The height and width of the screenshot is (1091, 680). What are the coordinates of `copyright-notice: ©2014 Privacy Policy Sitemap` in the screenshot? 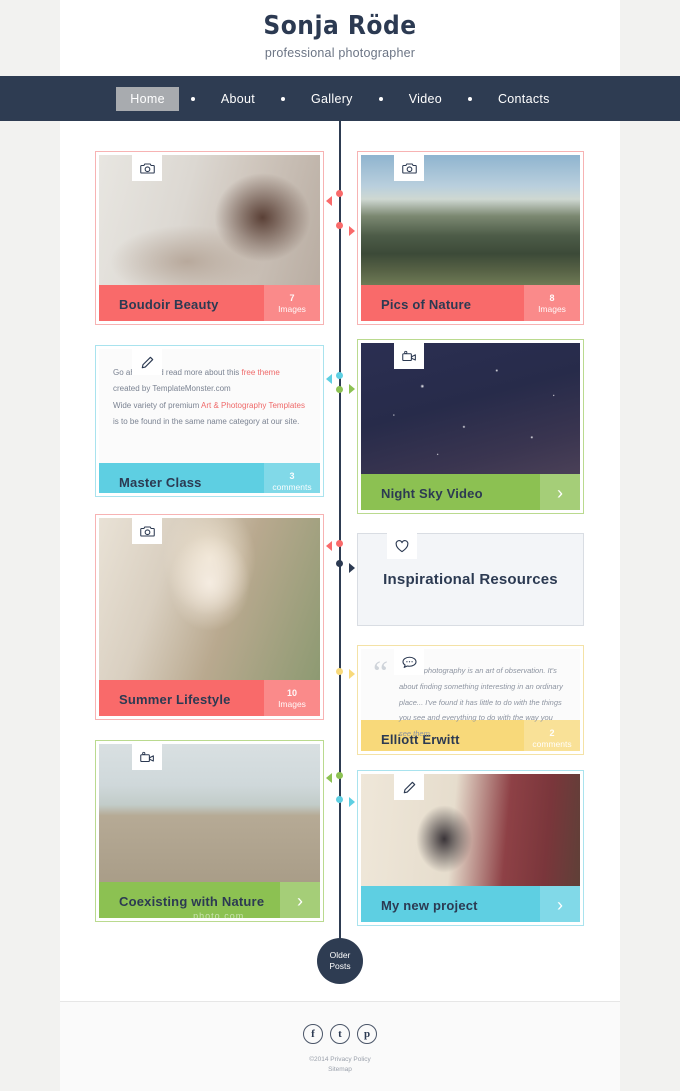 It's located at (340, 1065).